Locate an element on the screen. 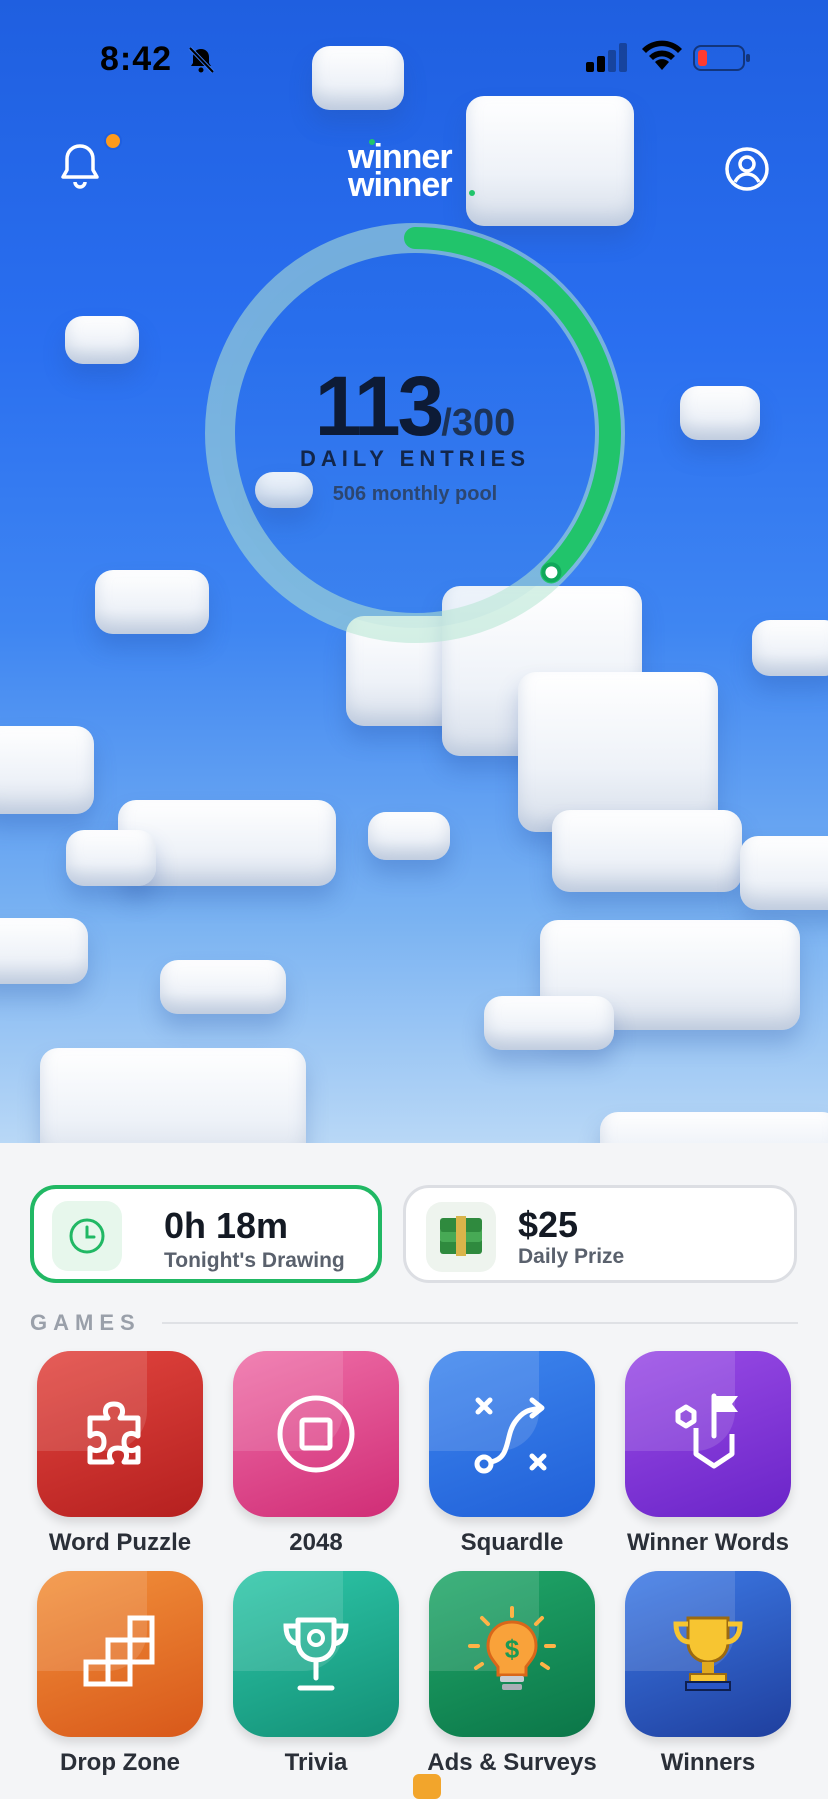 The height and width of the screenshot is (1799, 828). status-time: 8:42 is located at coordinates (136, 59).